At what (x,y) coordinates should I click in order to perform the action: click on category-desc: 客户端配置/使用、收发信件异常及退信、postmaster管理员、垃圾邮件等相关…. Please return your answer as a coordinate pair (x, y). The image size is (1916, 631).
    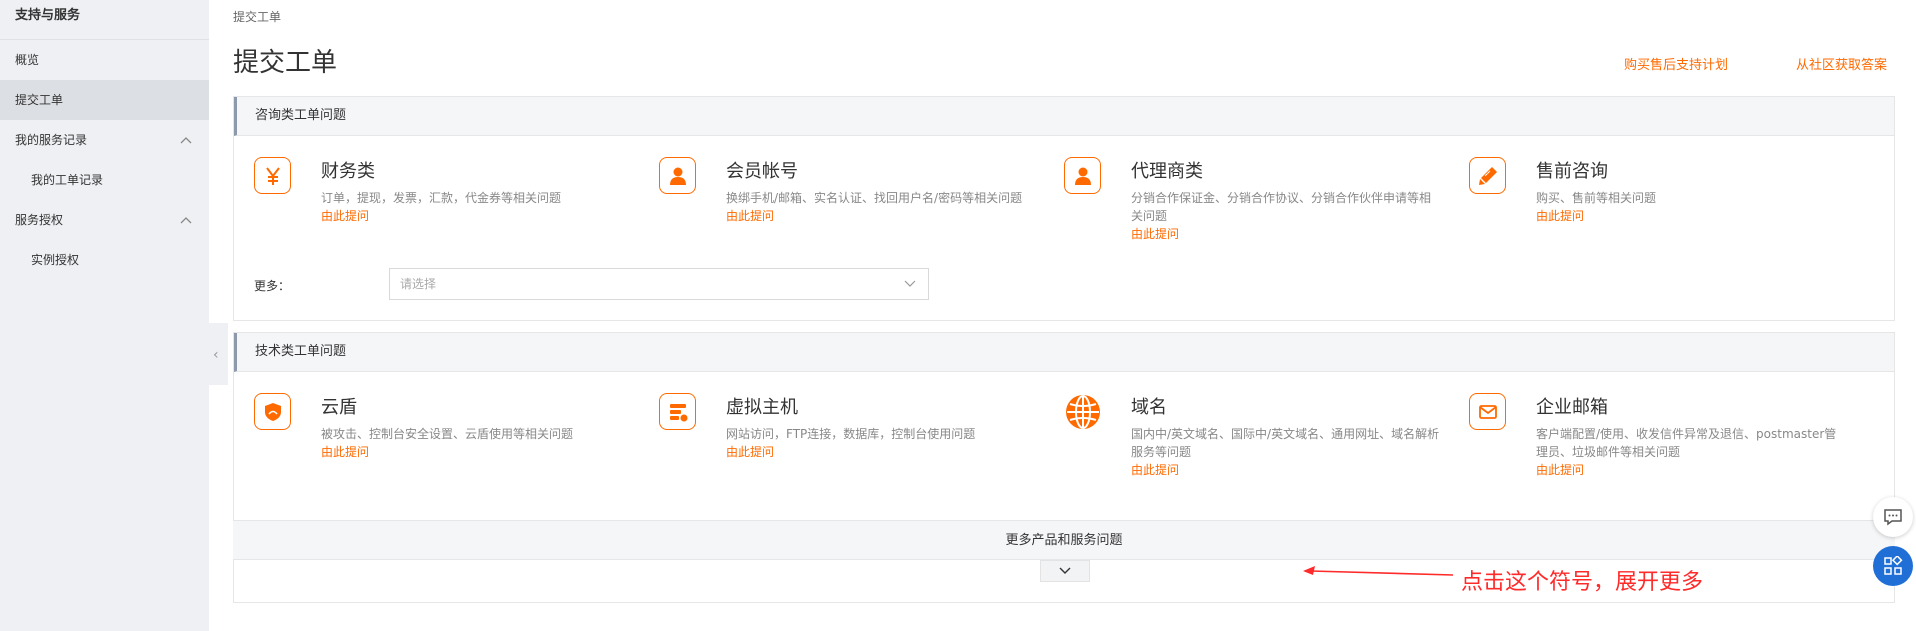
    Looking at the image, I should click on (1686, 443).